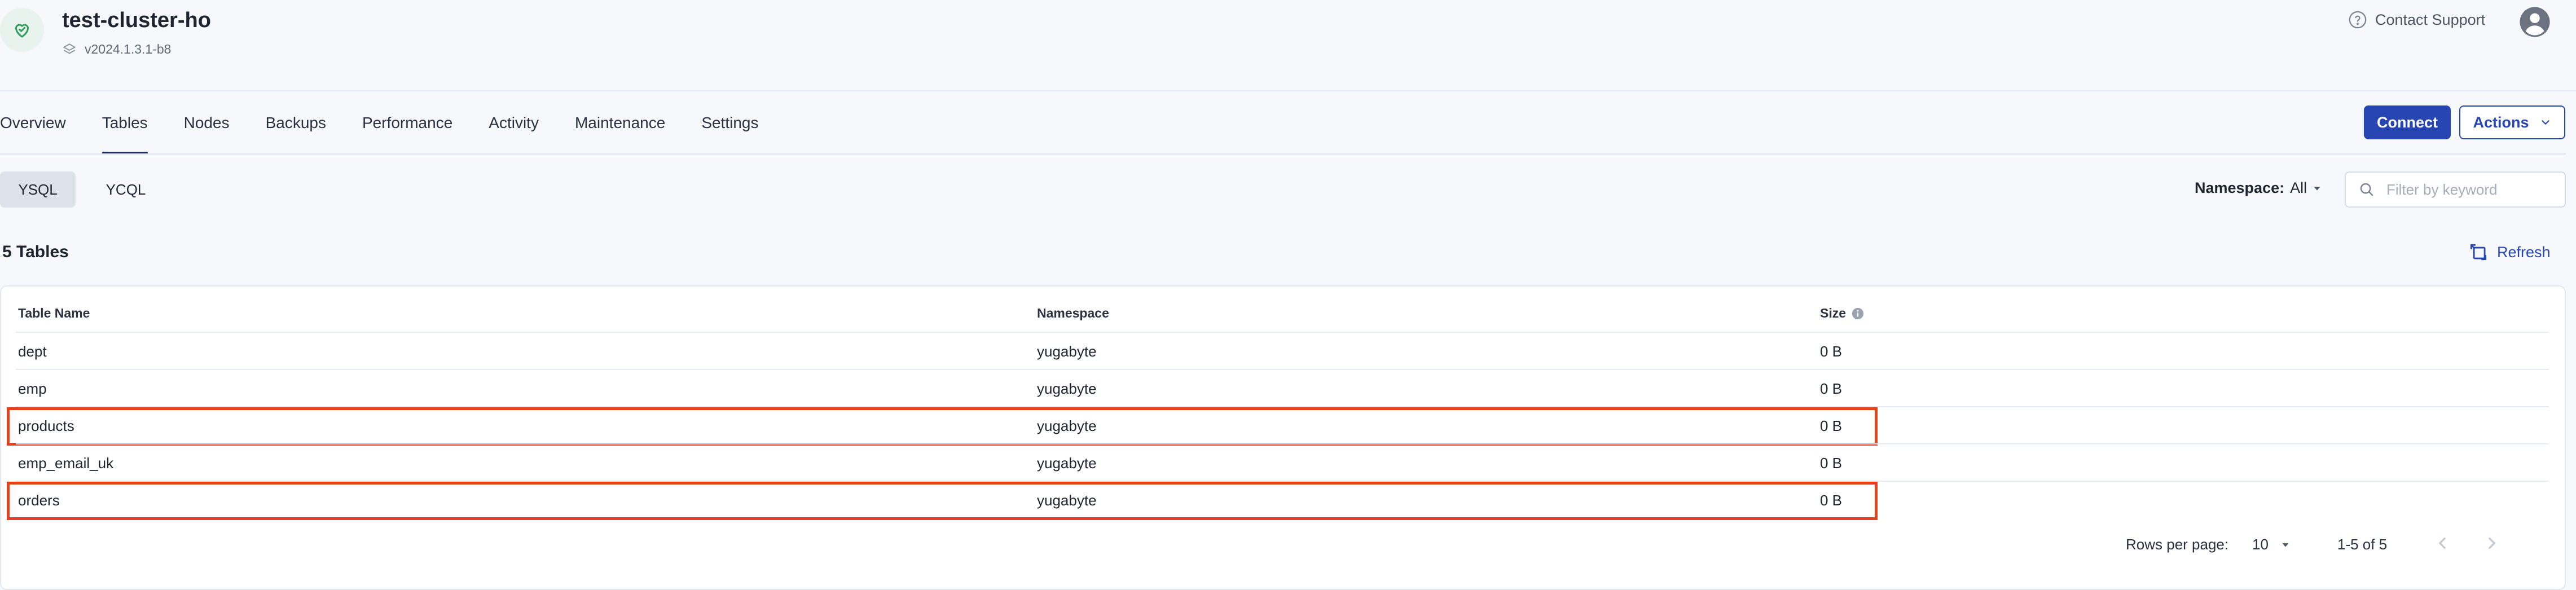 This screenshot has width=2576, height=590. Describe the element at coordinates (2358, 20) in the screenshot. I see `help-circle-icon` at that location.